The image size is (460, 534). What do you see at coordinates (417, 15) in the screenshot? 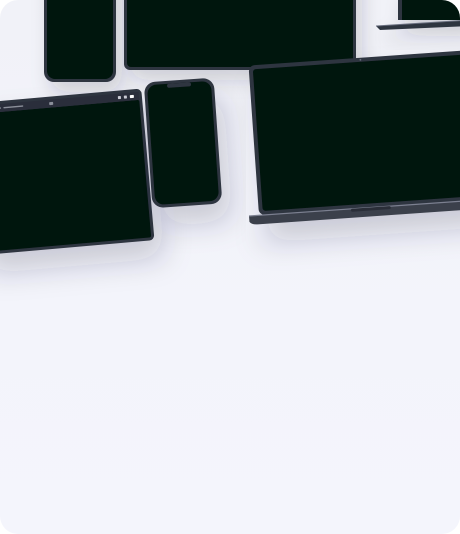
I see `laptop-top-right` at bounding box center [417, 15].